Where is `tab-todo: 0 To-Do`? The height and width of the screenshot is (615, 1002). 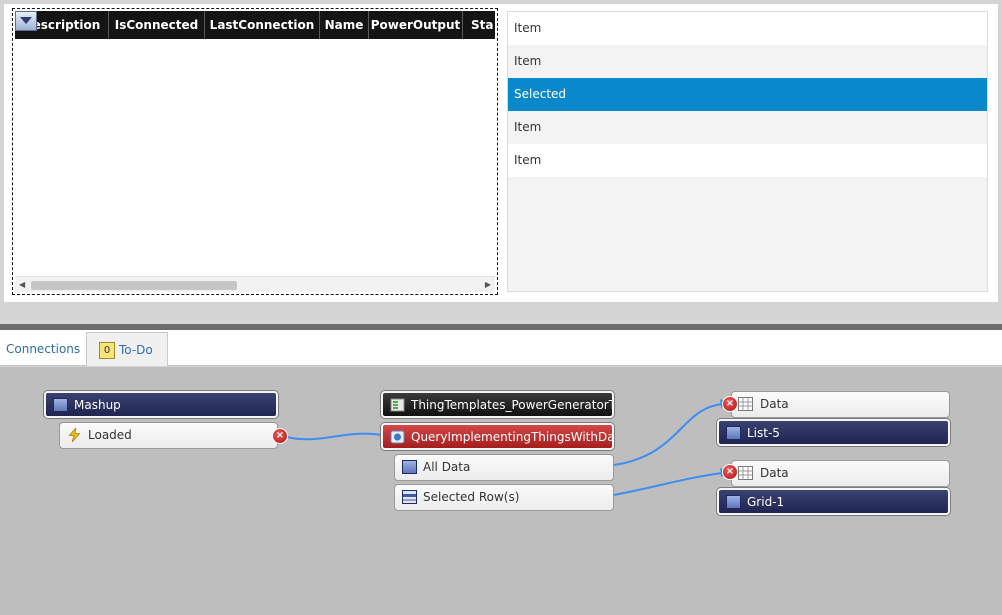 tab-todo: 0 To-Do is located at coordinates (127, 349).